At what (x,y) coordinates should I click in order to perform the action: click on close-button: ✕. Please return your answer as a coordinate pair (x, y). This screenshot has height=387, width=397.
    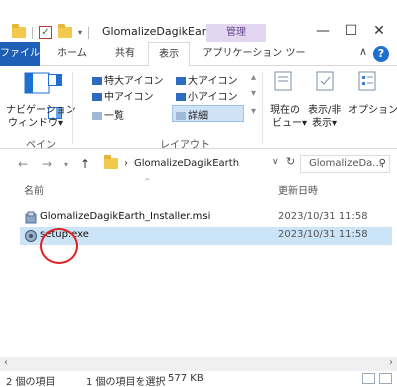
    Looking at the image, I should click on (379, 31).